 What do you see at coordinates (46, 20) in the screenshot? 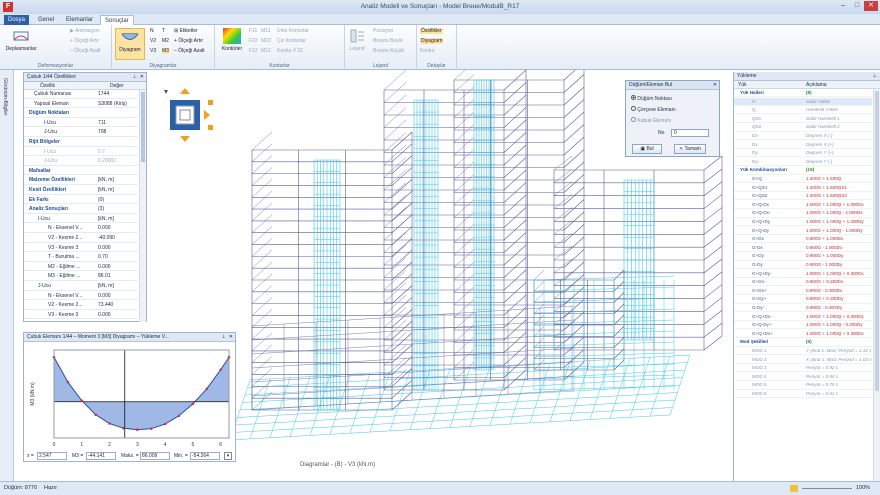
I see `tab-general: Genel` at bounding box center [46, 20].